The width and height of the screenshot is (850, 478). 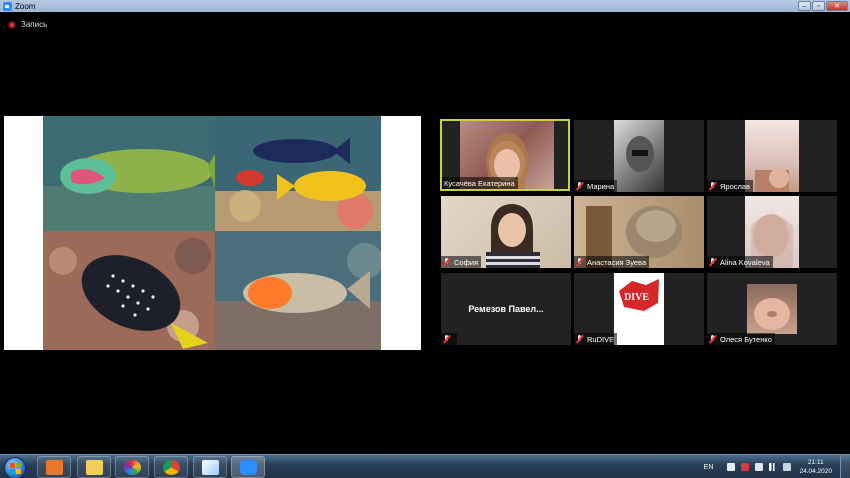 What do you see at coordinates (12, 24) in the screenshot?
I see `recording-icon` at bounding box center [12, 24].